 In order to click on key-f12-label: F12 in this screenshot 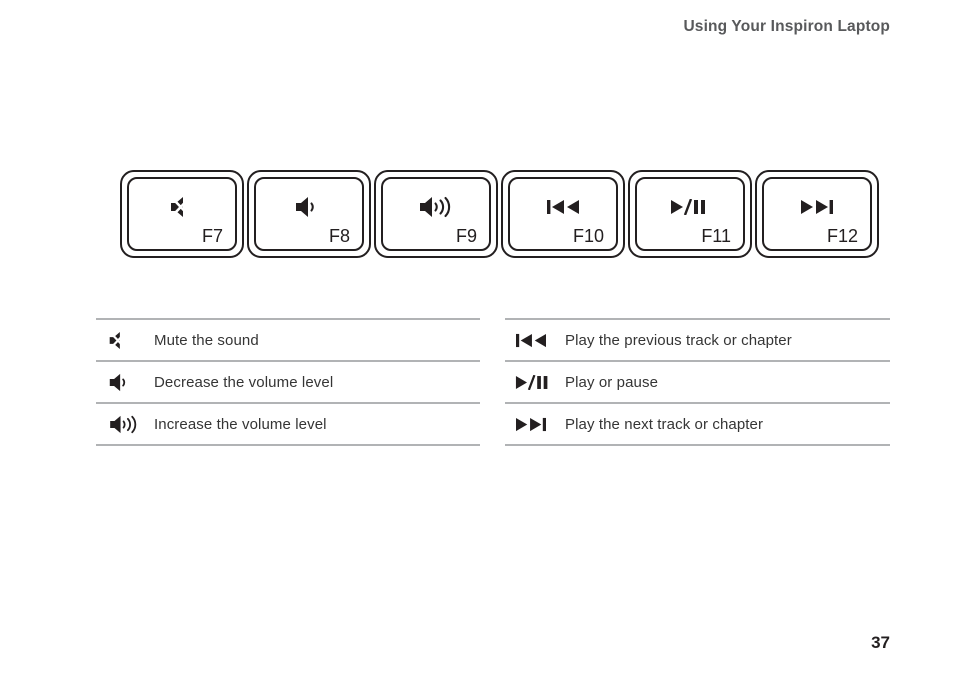, I will do `click(842, 236)`.